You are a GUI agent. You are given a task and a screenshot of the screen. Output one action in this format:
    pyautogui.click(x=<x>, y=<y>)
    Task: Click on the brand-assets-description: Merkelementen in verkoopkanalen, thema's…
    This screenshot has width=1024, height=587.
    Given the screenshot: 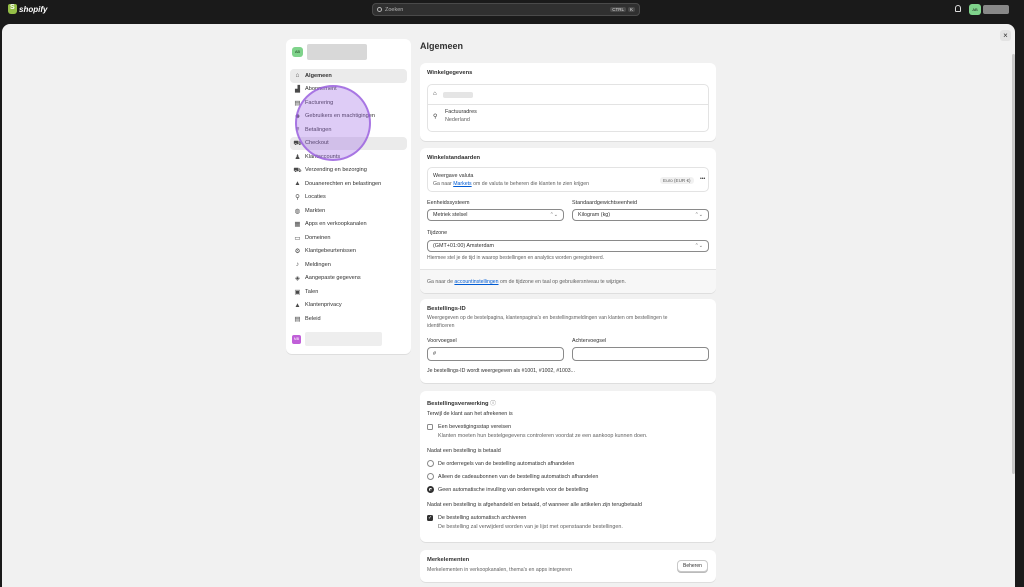 What is the action you would take?
    pyautogui.click(x=499, y=570)
    